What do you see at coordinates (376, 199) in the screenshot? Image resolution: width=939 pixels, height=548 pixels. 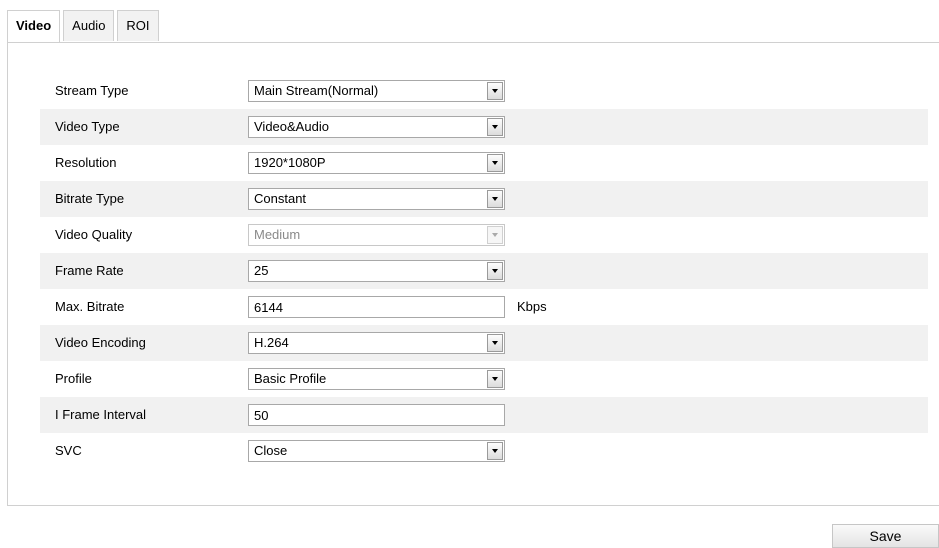 I see `bitrate-type-select: Constant` at bounding box center [376, 199].